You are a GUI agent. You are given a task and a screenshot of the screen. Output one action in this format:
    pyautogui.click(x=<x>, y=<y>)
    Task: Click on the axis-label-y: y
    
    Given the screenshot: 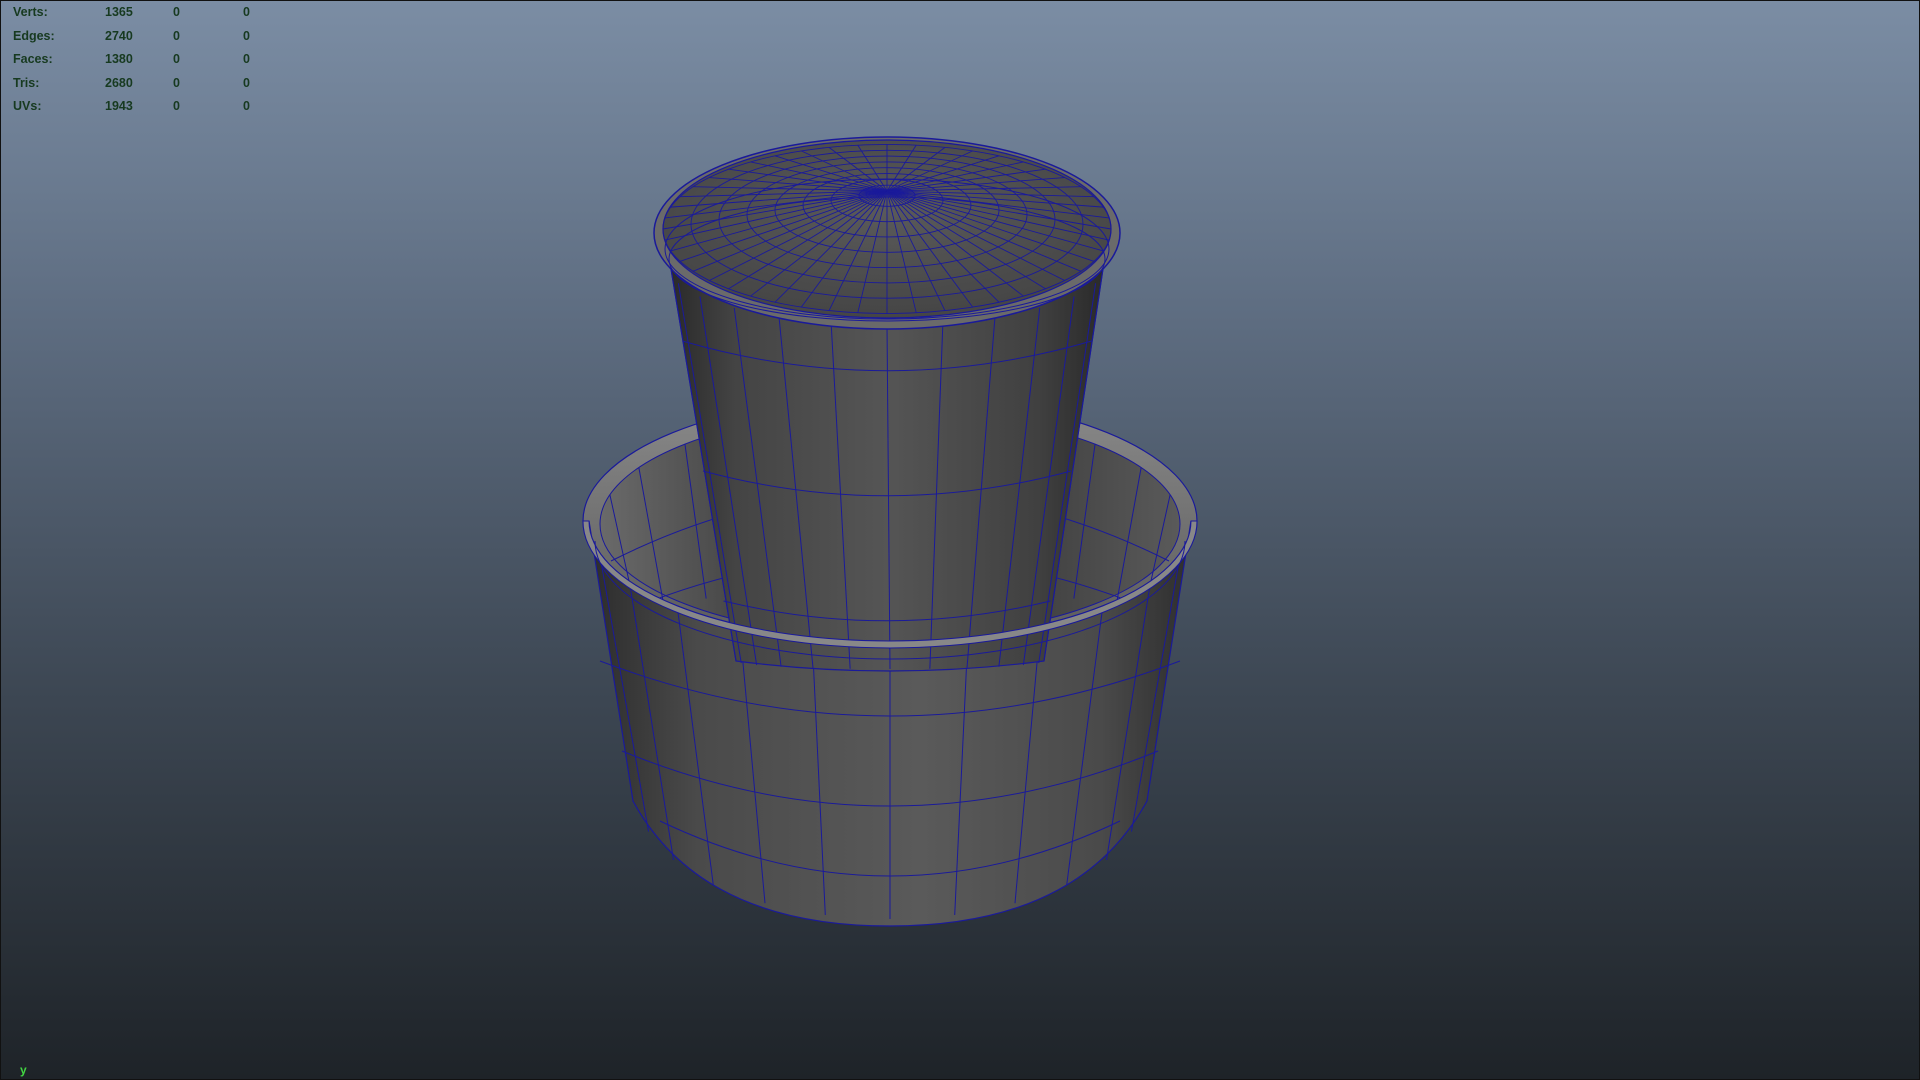 What is the action you would take?
    pyautogui.click(x=23, y=1070)
    